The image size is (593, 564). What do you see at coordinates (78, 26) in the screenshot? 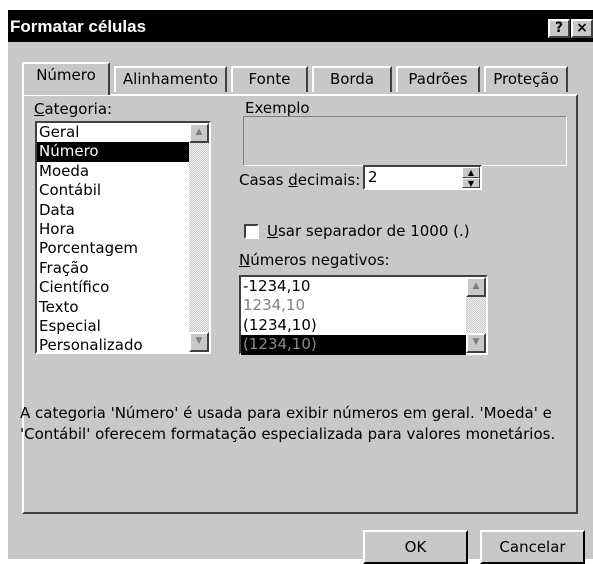
I see `window-title: Formatar células` at bounding box center [78, 26].